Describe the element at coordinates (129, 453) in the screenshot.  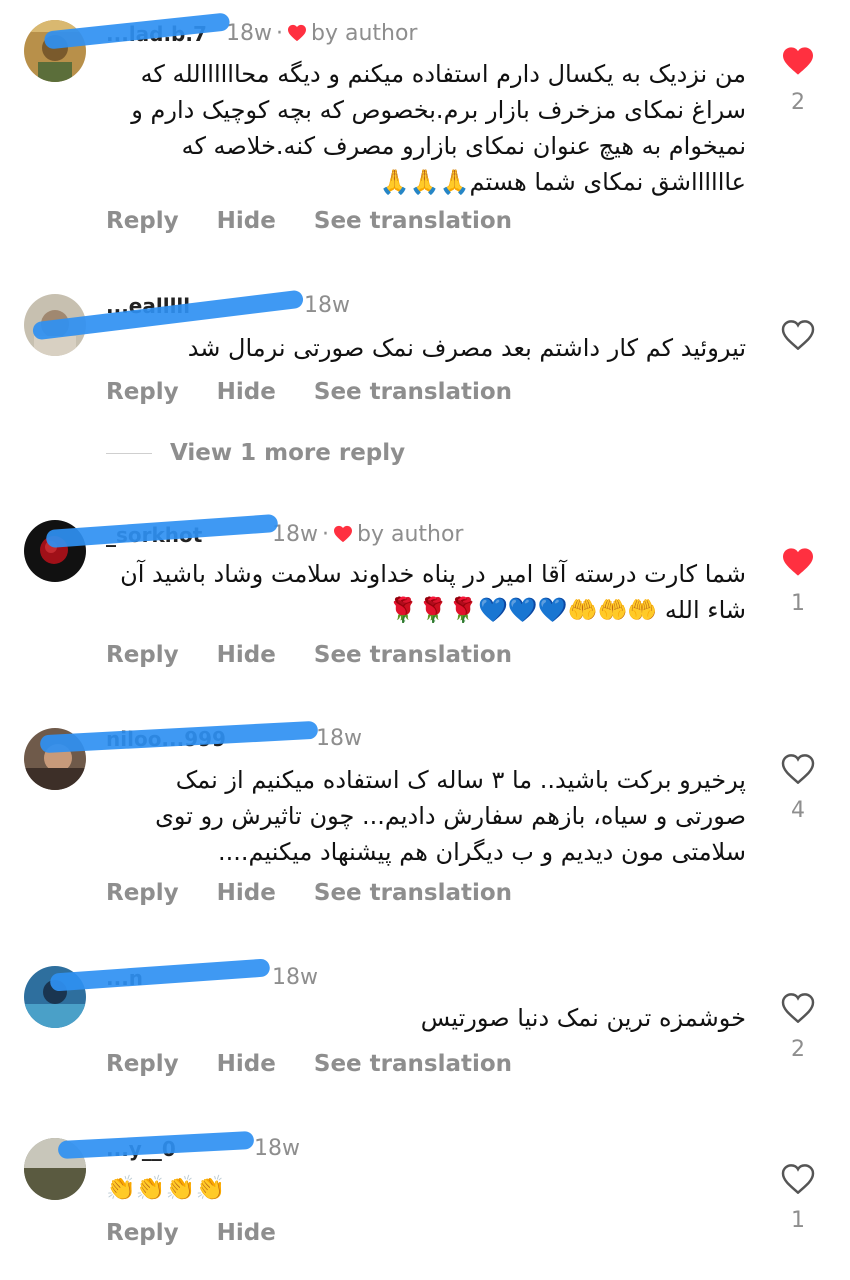
I see `divider-line` at that location.